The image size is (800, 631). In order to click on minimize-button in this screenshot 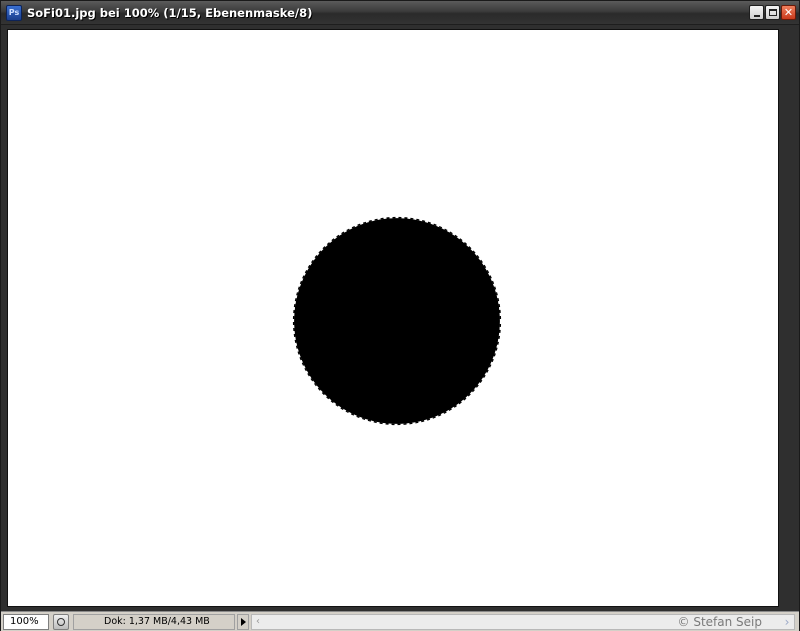, I will do `click(756, 12)`.